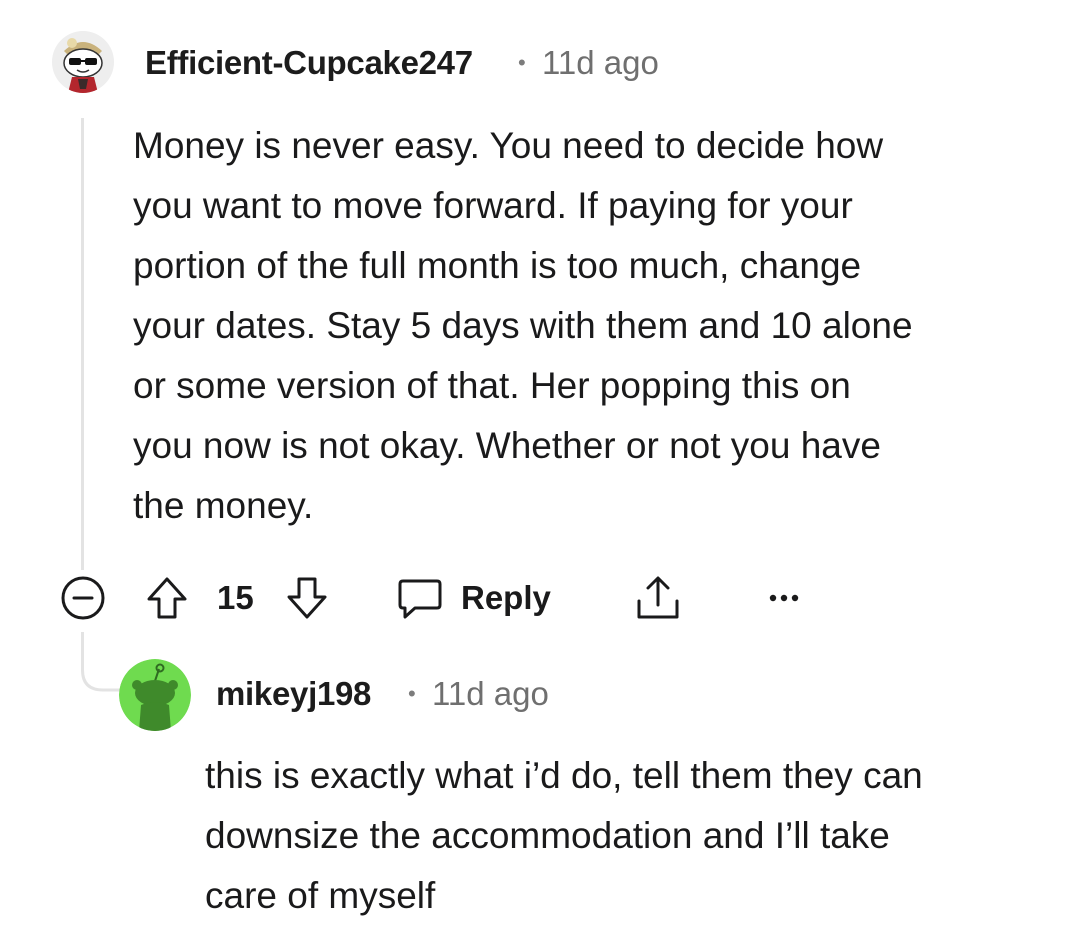  Describe the element at coordinates (490, 693) in the screenshot. I see `reply-timestamp: 11d ago` at that location.